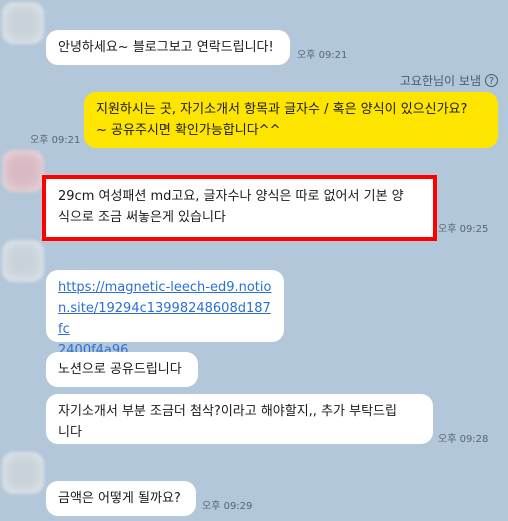 This screenshot has height=521, width=508. What do you see at coordinates (165, 287) in the screenshot?
I see `link-text-line: https://magnetic-leech-ed9.notio` at bounding box center [165, 287].